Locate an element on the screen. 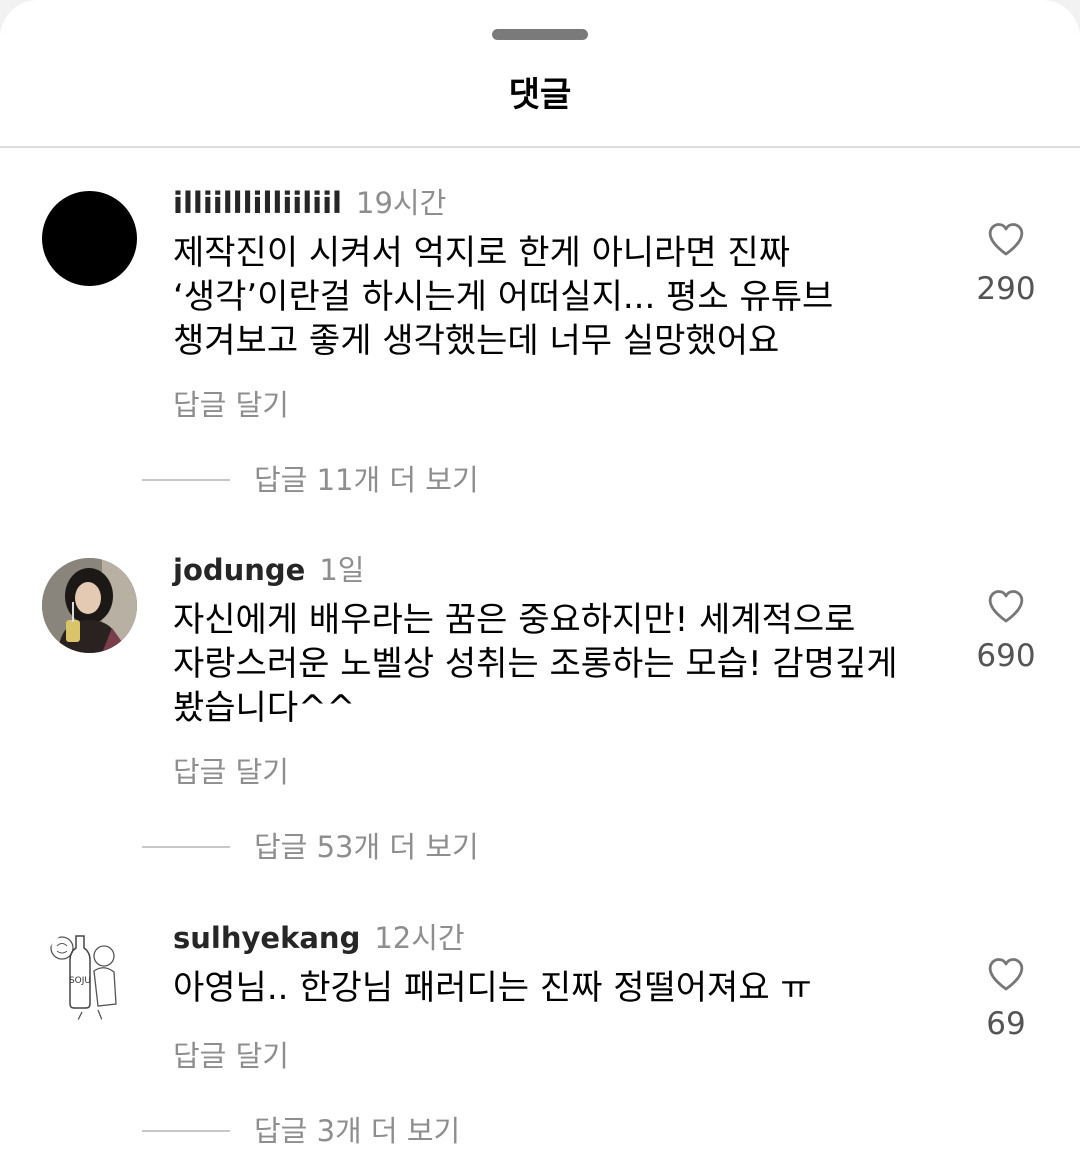 The width and height of the screenshot is (1080, 1172). timestamp: 12시간 is located at coordinates (419, 938).